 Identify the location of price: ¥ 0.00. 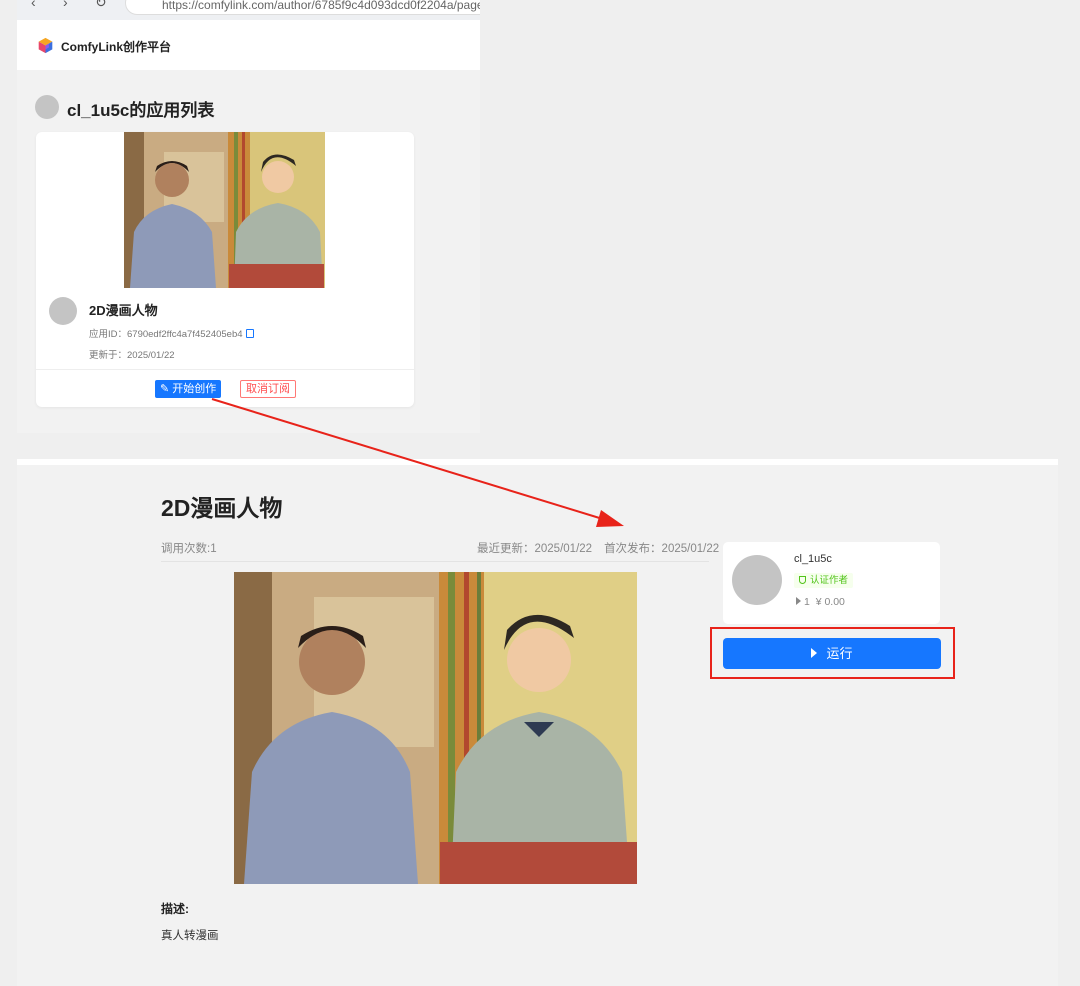
(830, 602).